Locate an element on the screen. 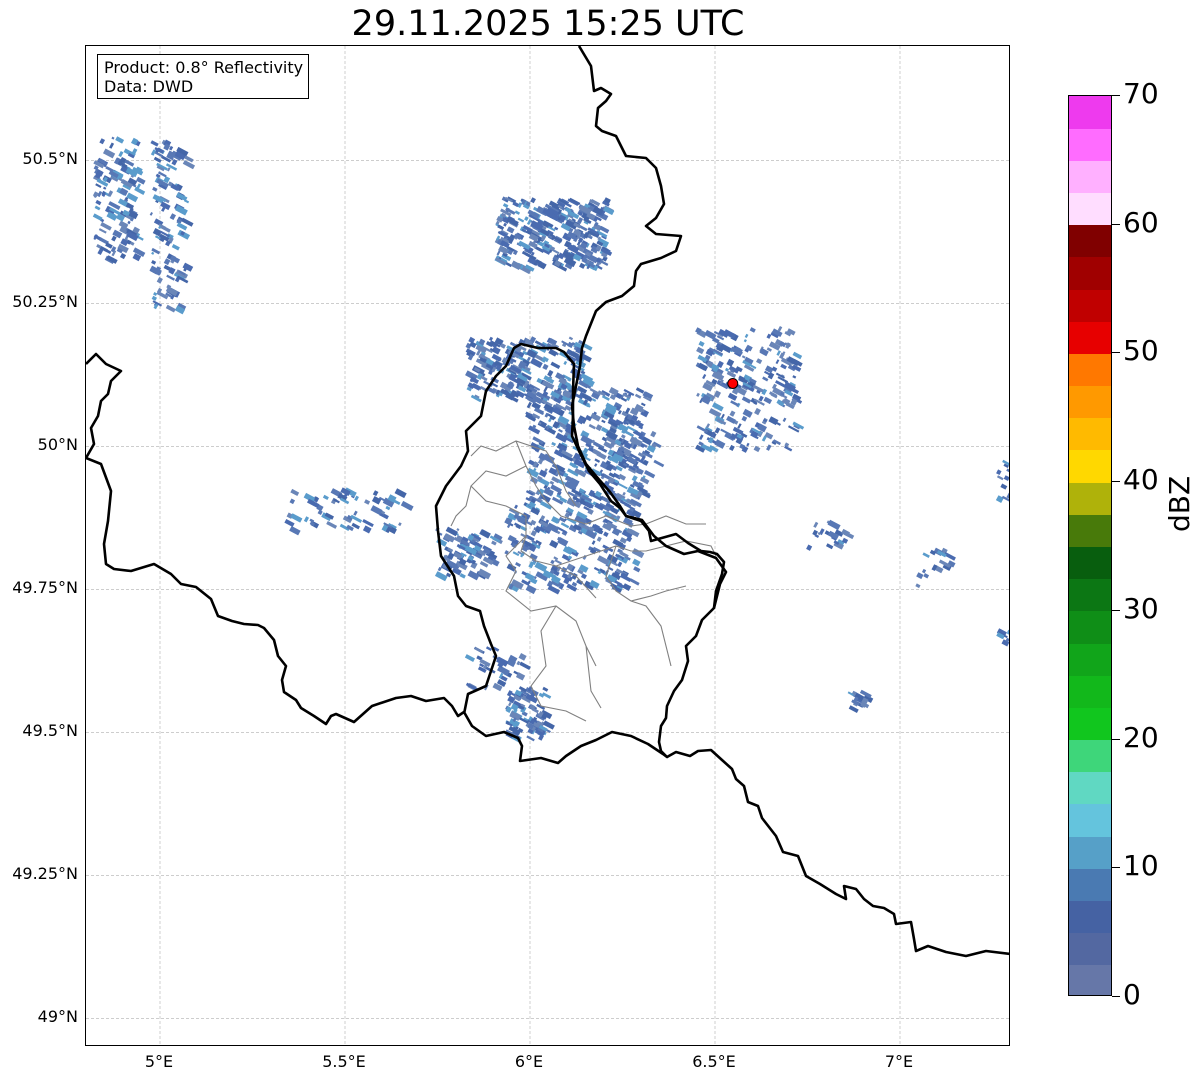  lat-tick-label: 49.25°N is located at coordinates (45, 874).